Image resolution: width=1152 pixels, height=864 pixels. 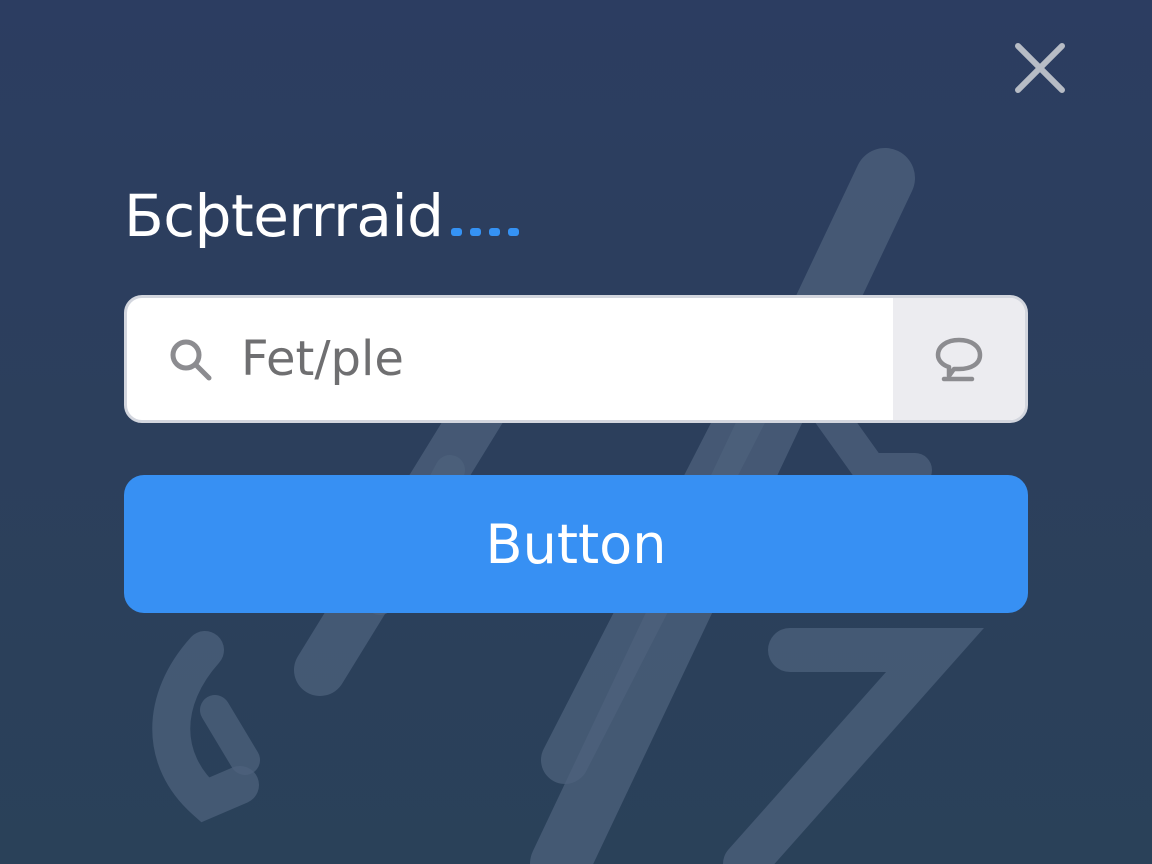 What do you see at coordinates (485, 207) in the screenshot?
I see `title-ellipsis` at bounding box center [485, 207].